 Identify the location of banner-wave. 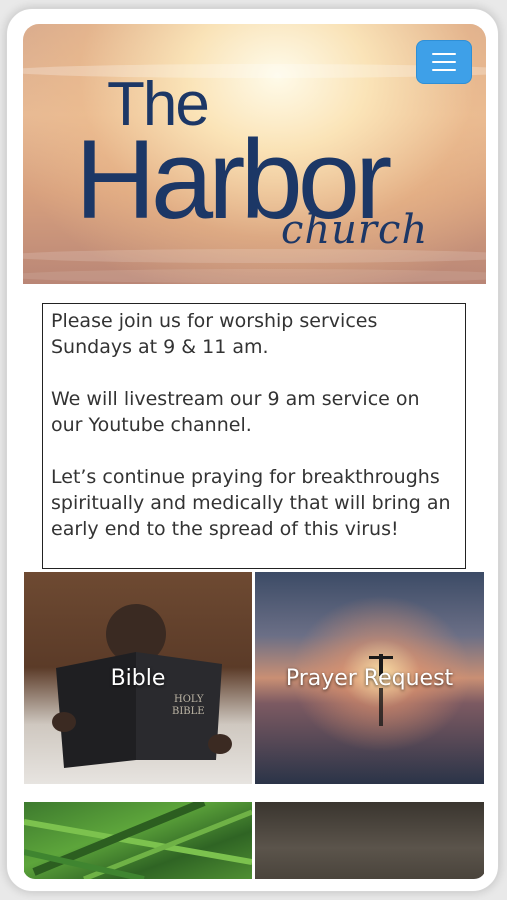
(254, 276).